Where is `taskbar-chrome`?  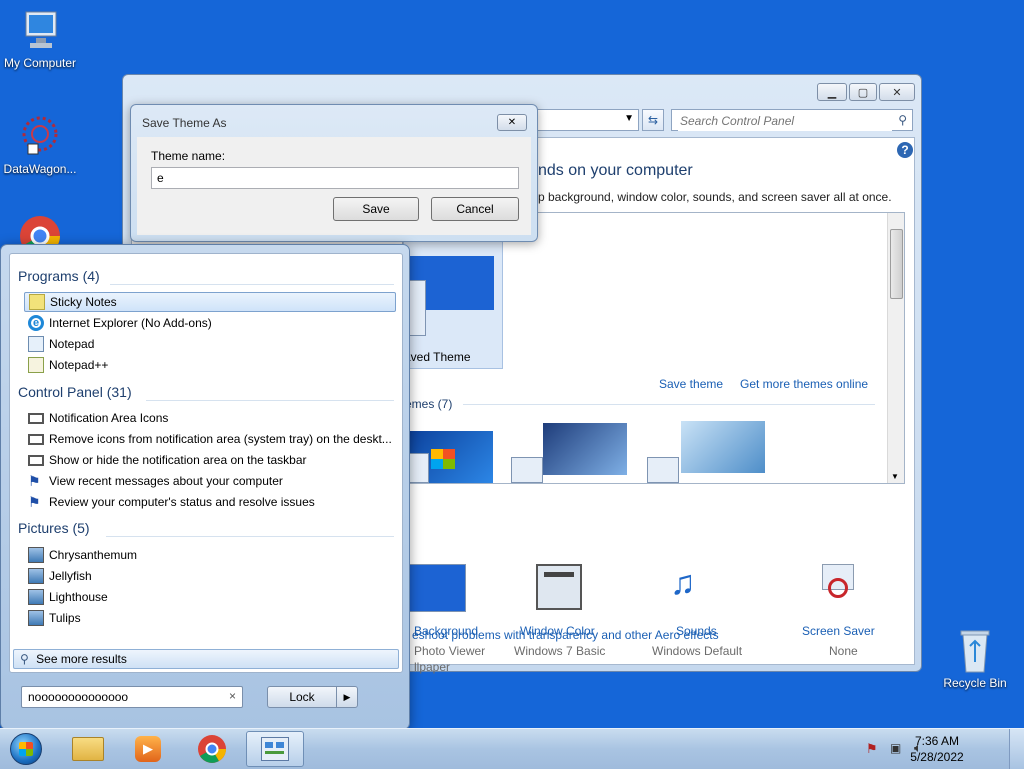 taskbar-chrome is located at coordinates (212, 749).